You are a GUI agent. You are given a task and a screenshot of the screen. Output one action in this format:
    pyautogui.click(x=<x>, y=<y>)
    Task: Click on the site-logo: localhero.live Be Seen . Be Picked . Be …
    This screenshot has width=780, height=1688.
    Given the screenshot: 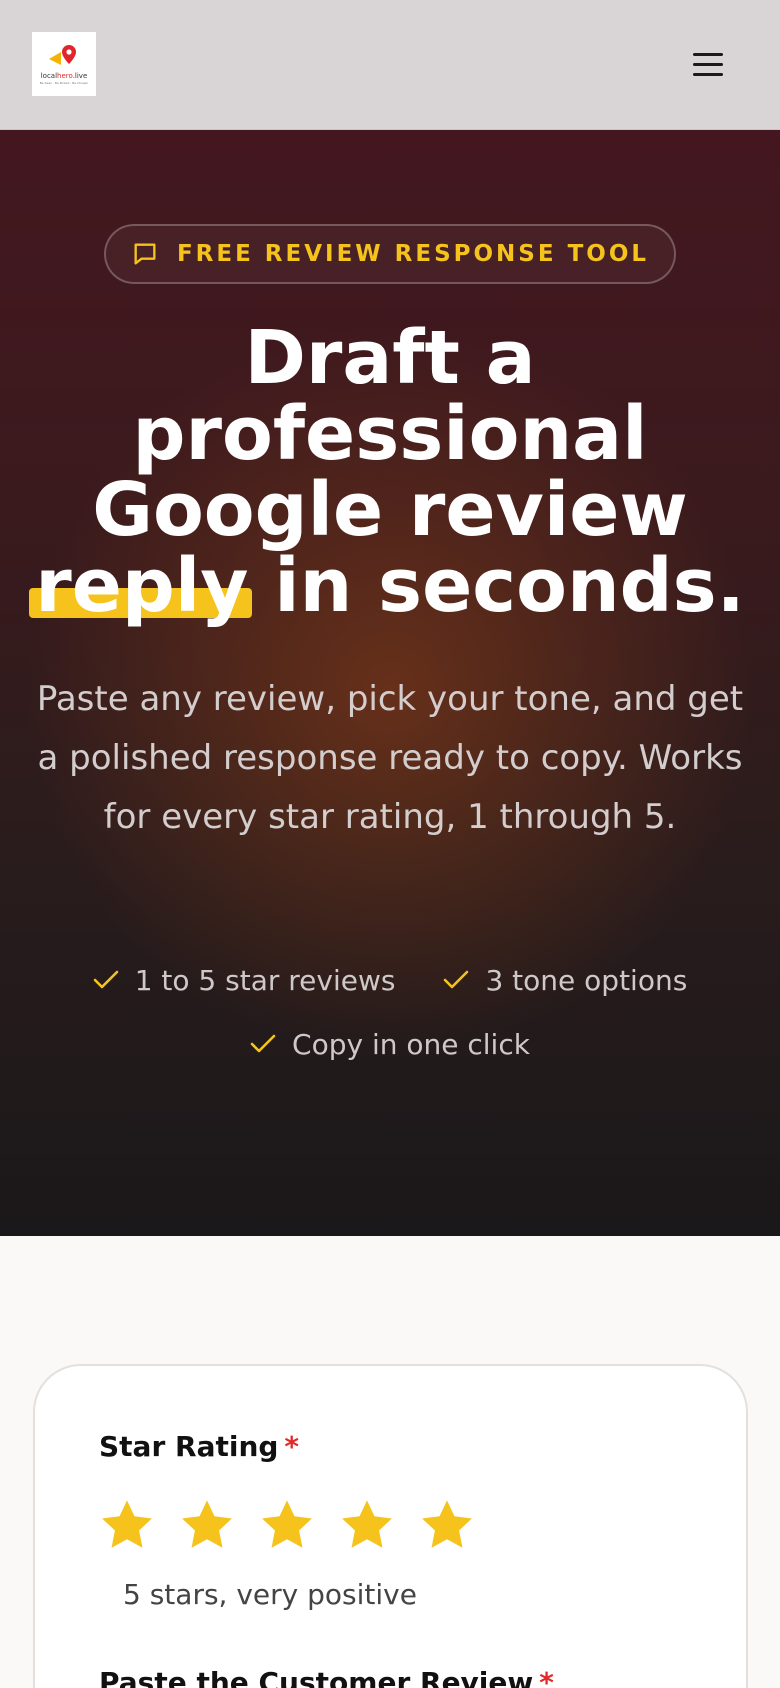 What is the action you would take?
    pyautogui.click(x=64, y=64)
    